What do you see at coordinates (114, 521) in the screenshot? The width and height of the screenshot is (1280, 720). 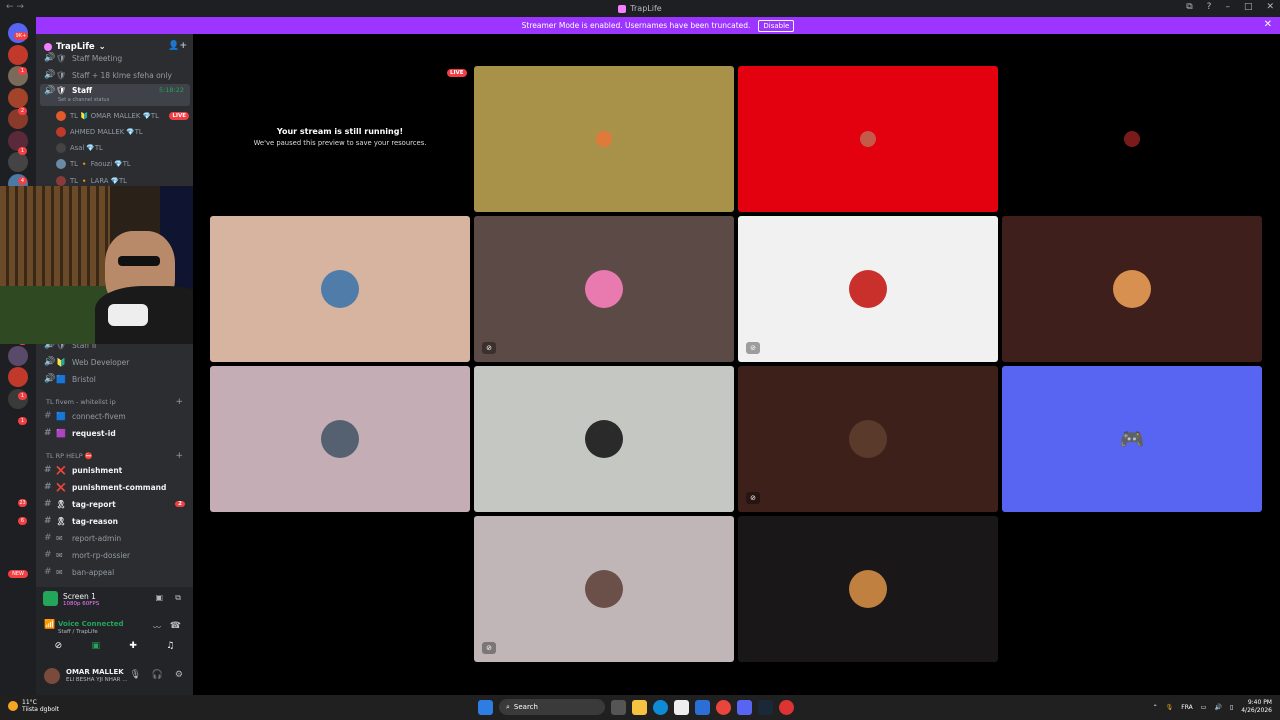 I see `channel-item: # 🎗 tag-reason` at bounding box center [114, 521].